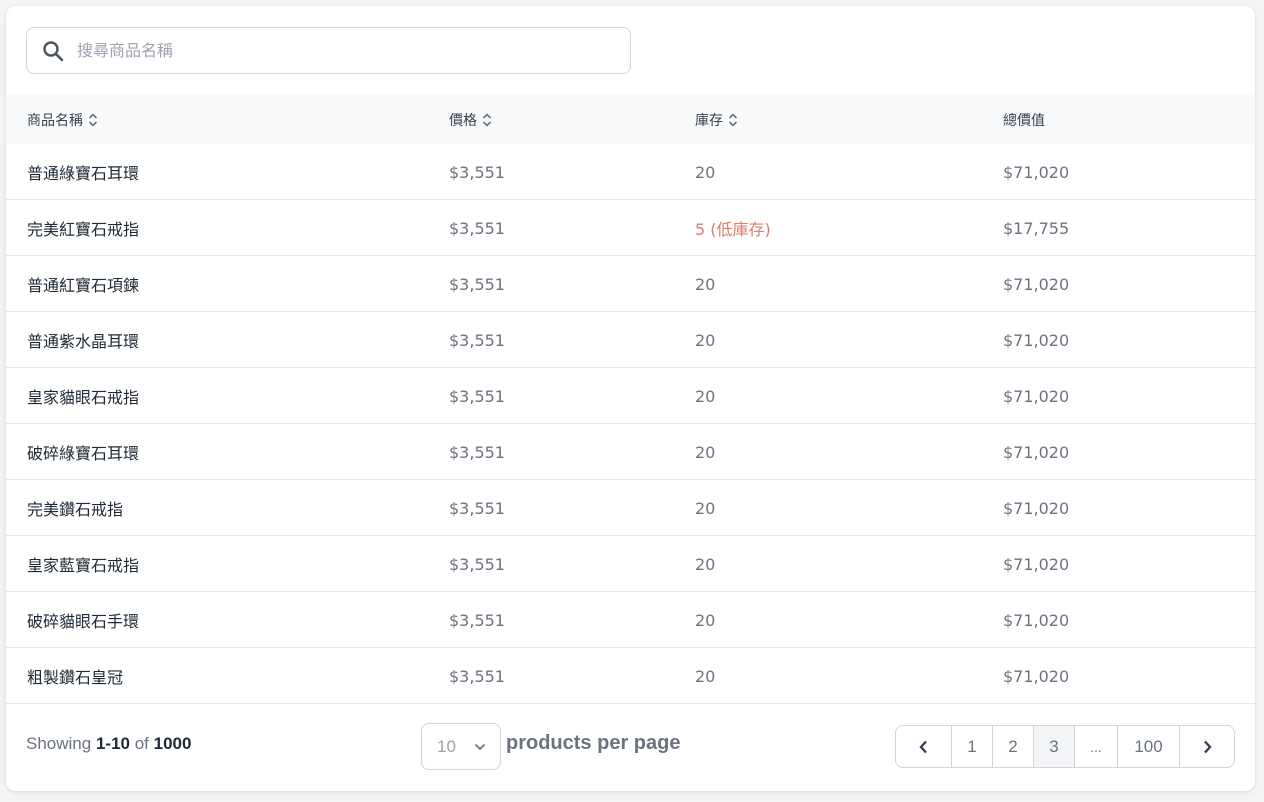 This screenshot has height=802, width=1264. Describe the element at coordinates (630, 564) in the screenshot. I see `table-row: 皇家藍寶石戒指 $3,551 20 $71,020` at that location.